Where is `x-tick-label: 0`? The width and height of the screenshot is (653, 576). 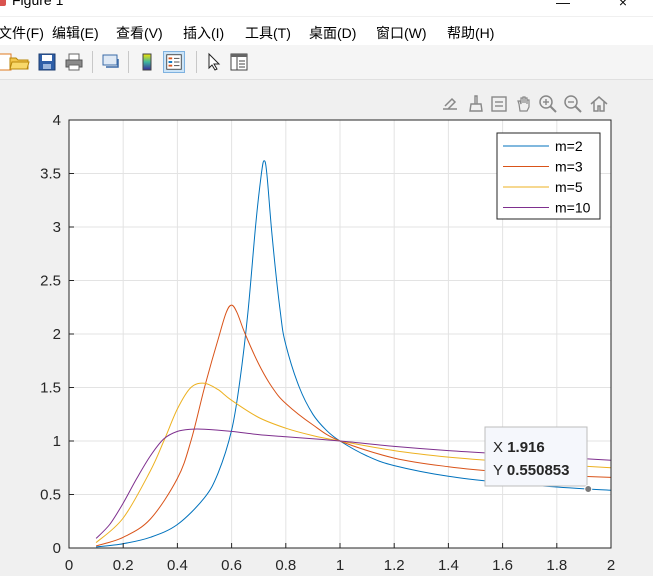 x-tick-label: 0 is located at coordinates (69, 565).